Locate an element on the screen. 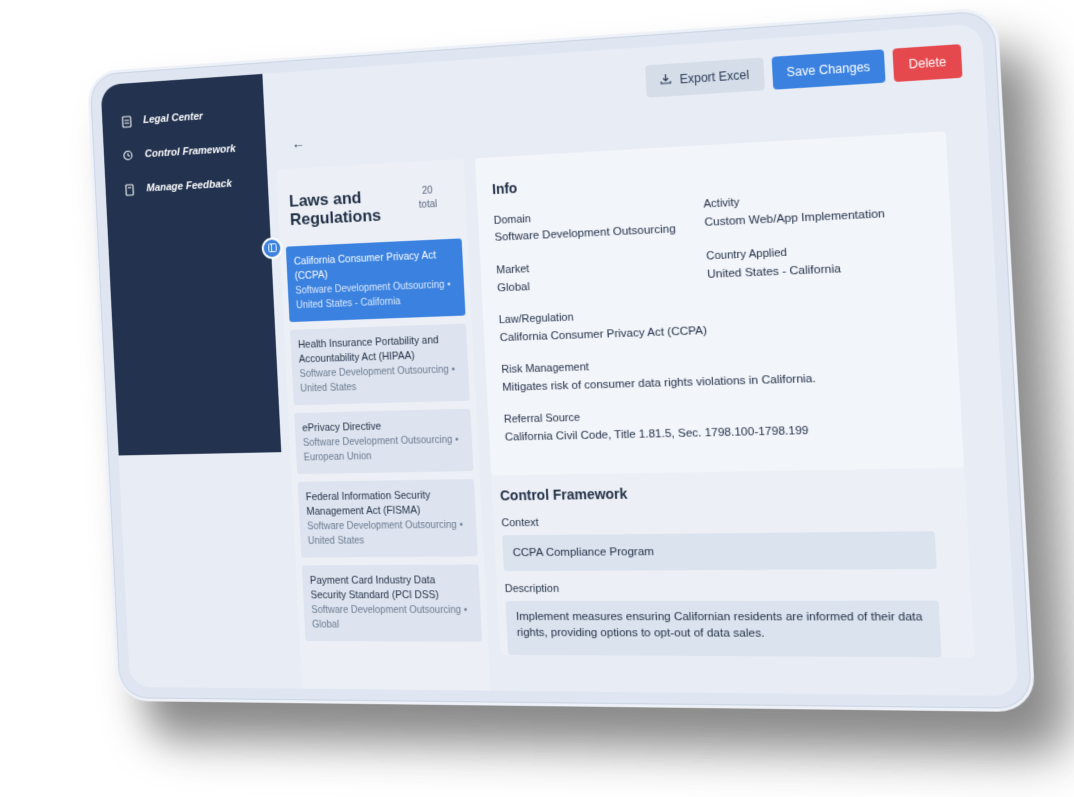 This screenshot has width=1074, height=797. back-arrow-icon: ← is located at coordinates (298, 143).